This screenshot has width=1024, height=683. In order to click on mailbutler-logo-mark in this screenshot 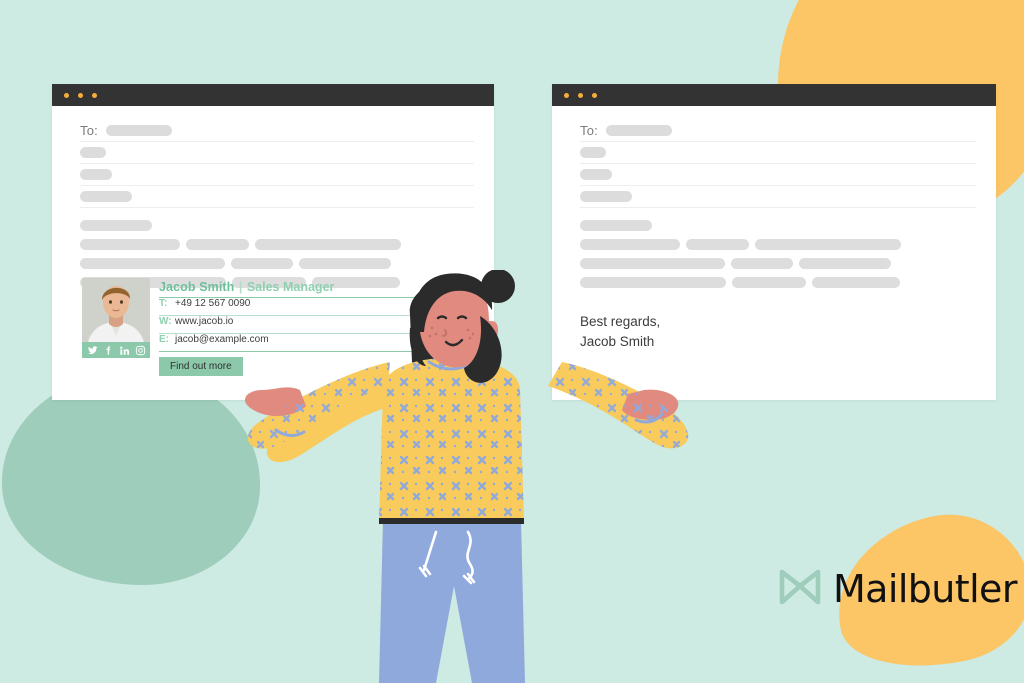, I will do `click(800, 588)`.